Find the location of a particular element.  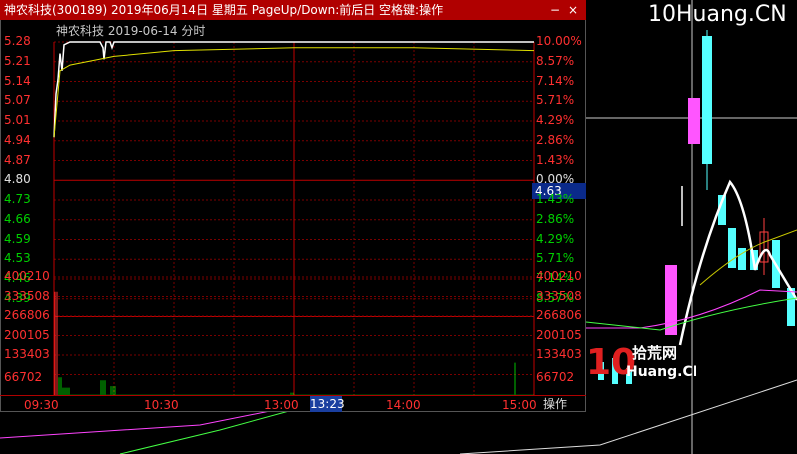

time-label: 10:30 is located at coordinates (161, 405).